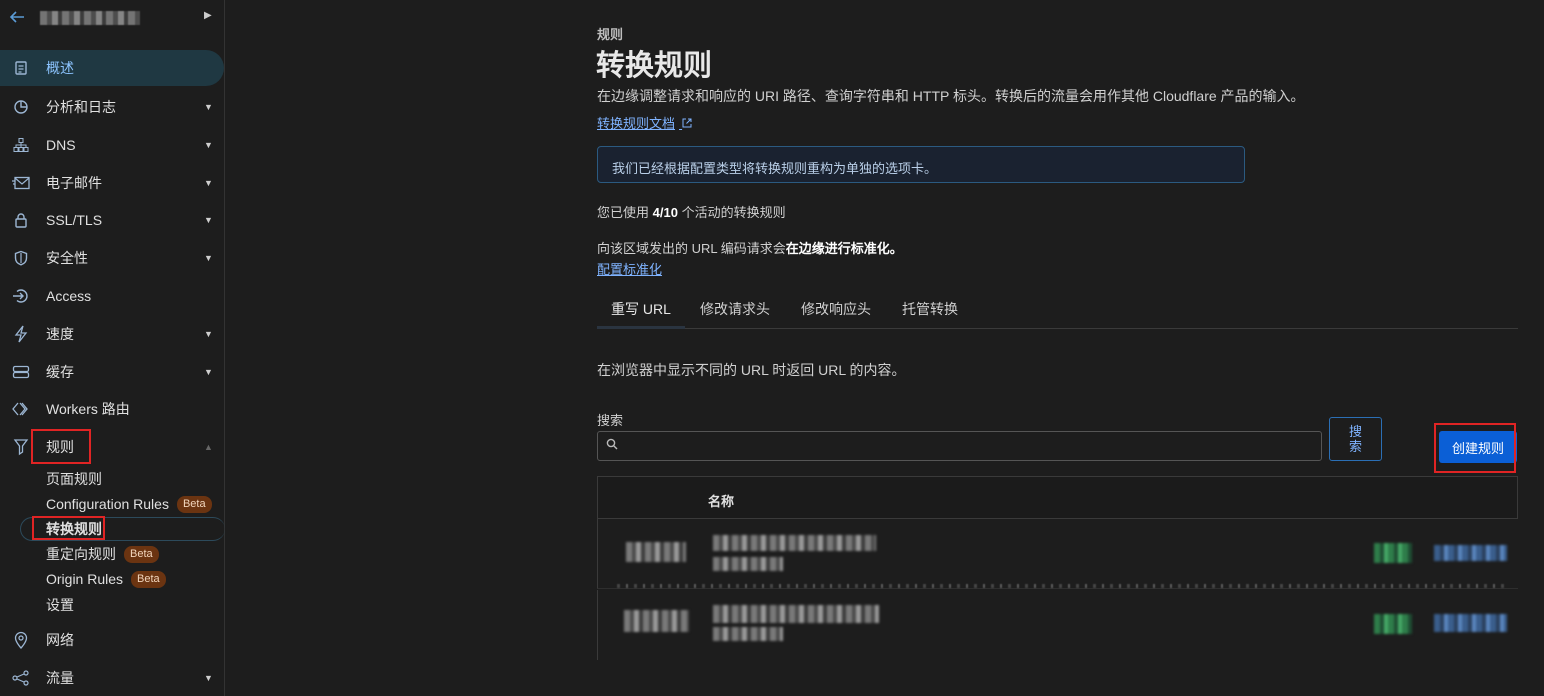 This screenshot has height=696, width=1544. I want to click on highlight-box-create-rule, so click(1475, 448).